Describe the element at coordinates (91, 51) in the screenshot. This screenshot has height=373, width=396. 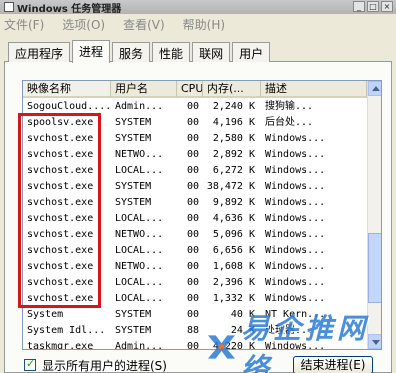
I see `tab-processes: 进程` at that location.